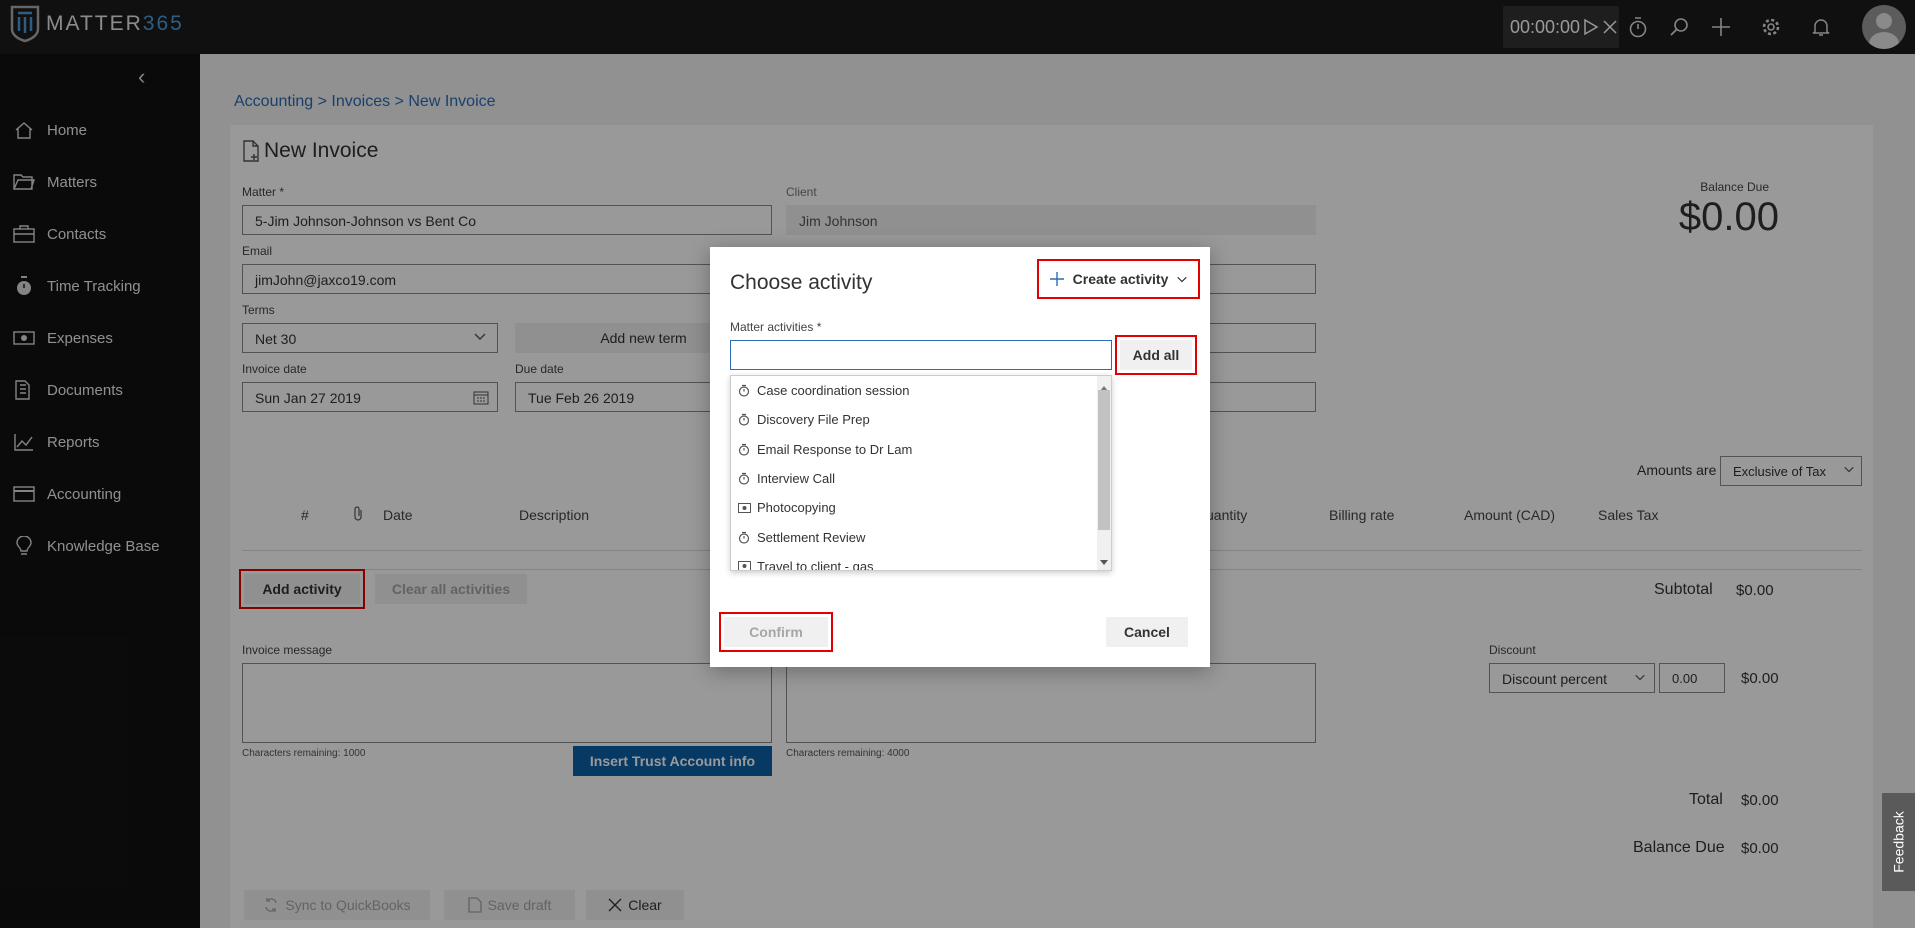 Image resolution: width=1915 pixels, height=928 pixels. Describe the element at coordinates (921, 419) in the screenshot. I see `list-item: Discovery File Prep` at that location.